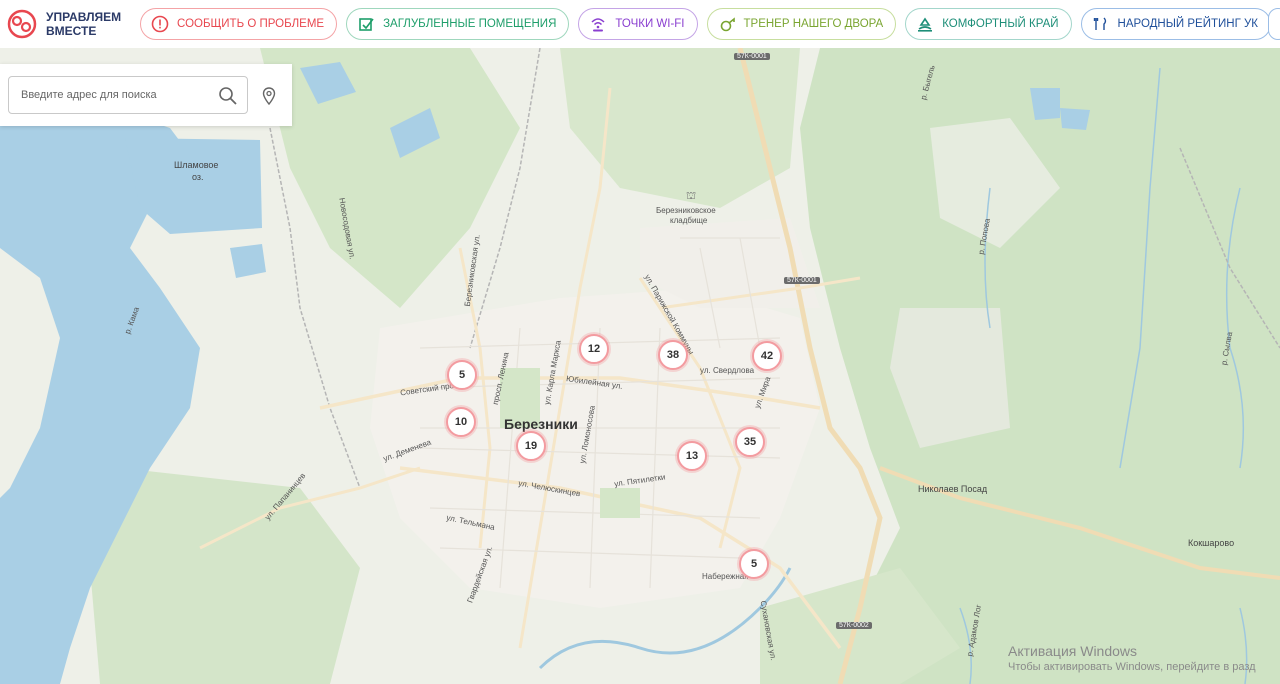  I want to click on logo-line1: УПРАВЛЯЕМ, so click(84, 17).